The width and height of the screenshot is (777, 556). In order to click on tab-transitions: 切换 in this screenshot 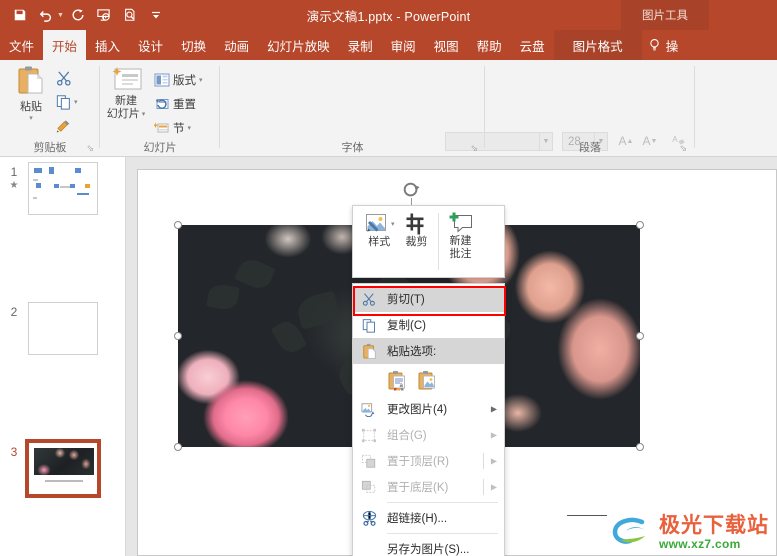, I will do `click(193, 45)`.